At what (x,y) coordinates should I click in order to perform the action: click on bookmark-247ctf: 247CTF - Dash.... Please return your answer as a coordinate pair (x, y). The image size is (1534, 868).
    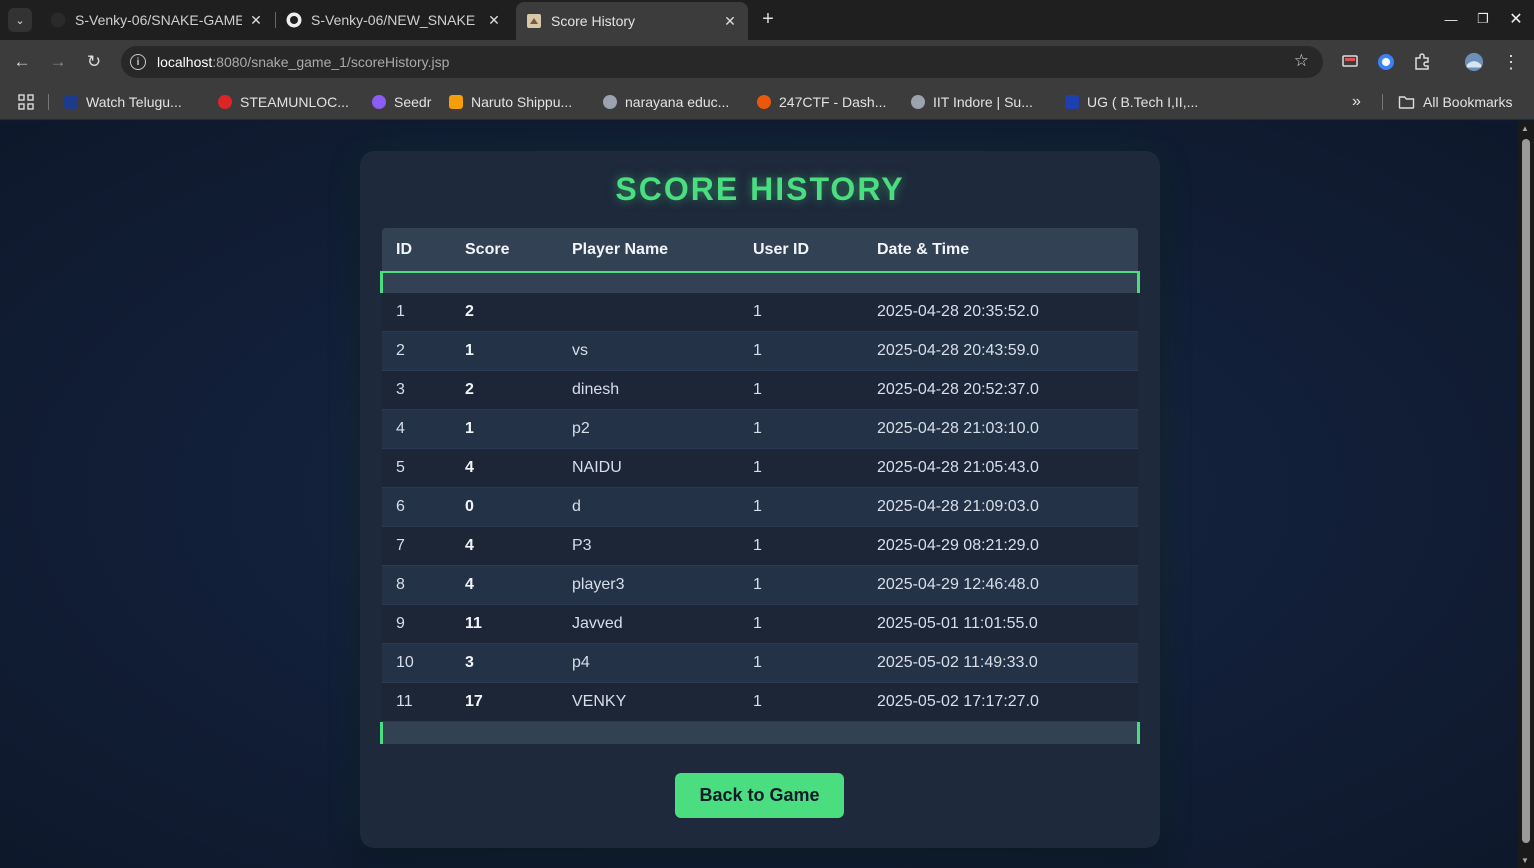
    Looking at the image, I should click on (821, 102).